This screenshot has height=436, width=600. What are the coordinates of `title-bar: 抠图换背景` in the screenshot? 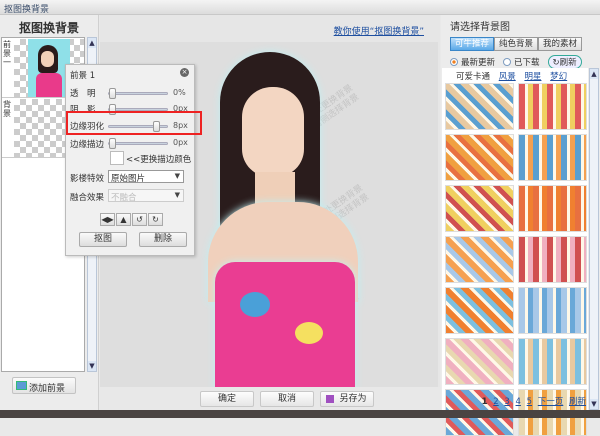 It's located at (300, 7).